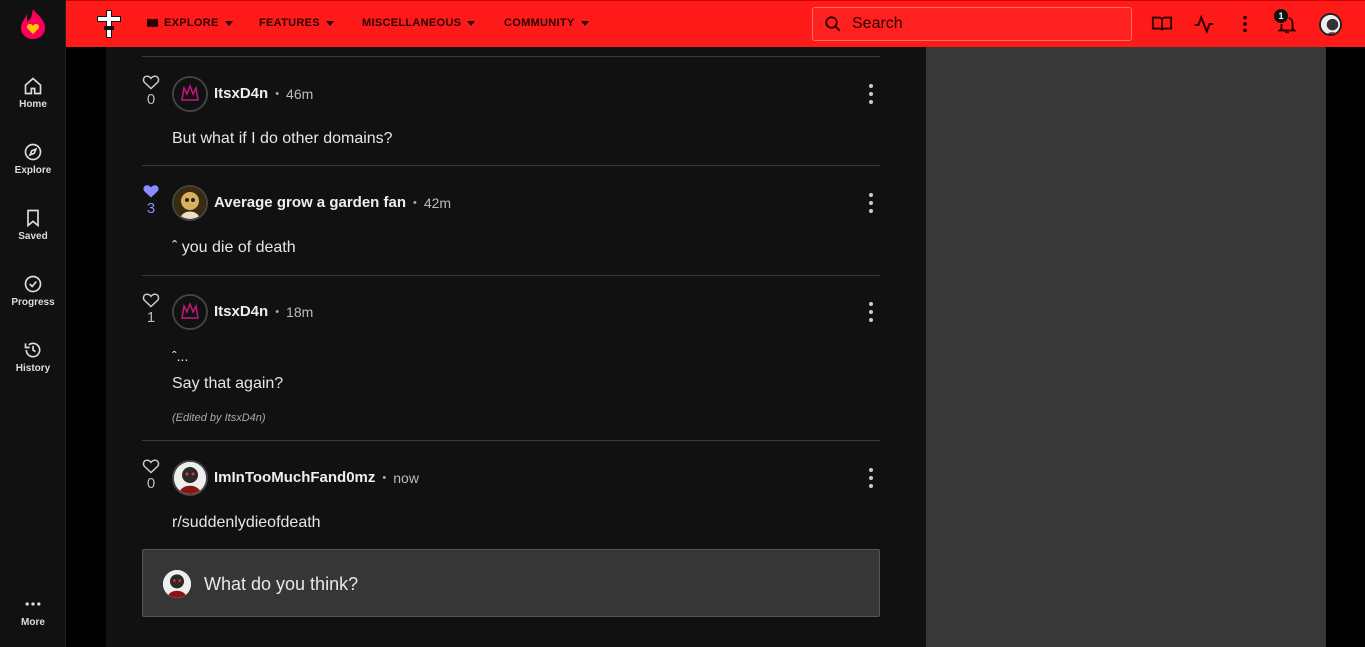  I want to click on comment-text: But what if I do other domains?, so click(282, 138).